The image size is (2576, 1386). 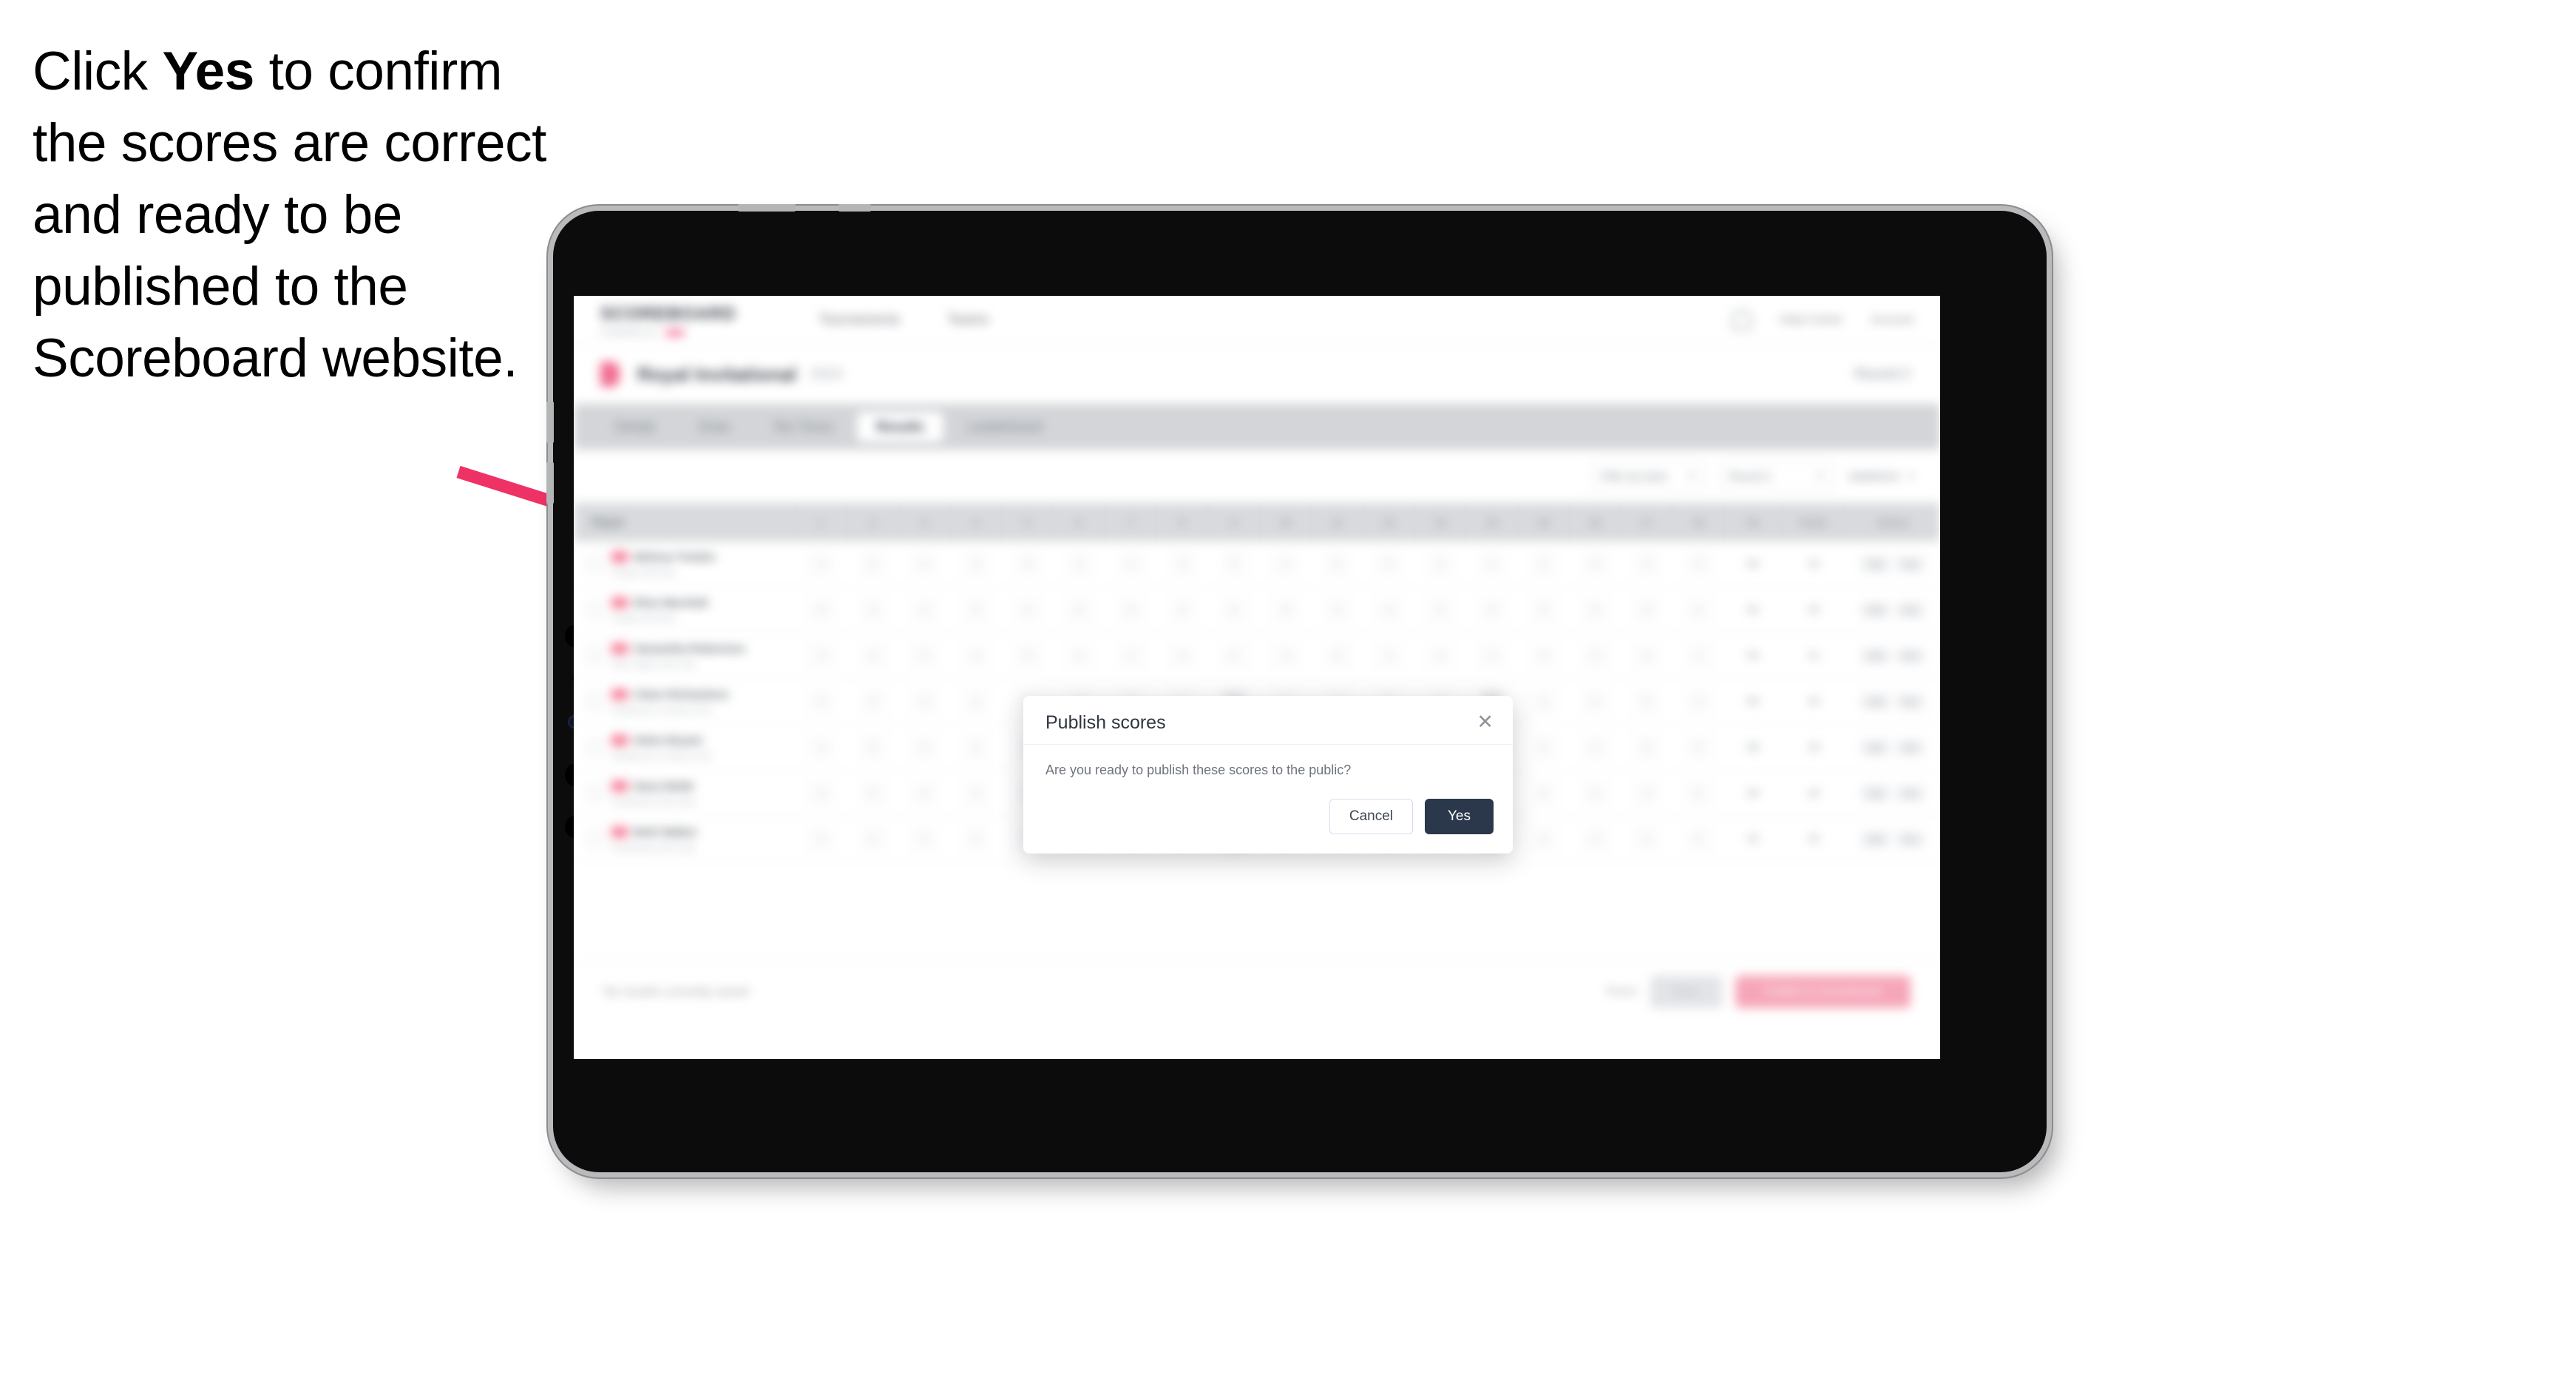 I want to click on score-cell-hole-16: 4, so click(x=1595, y=701).